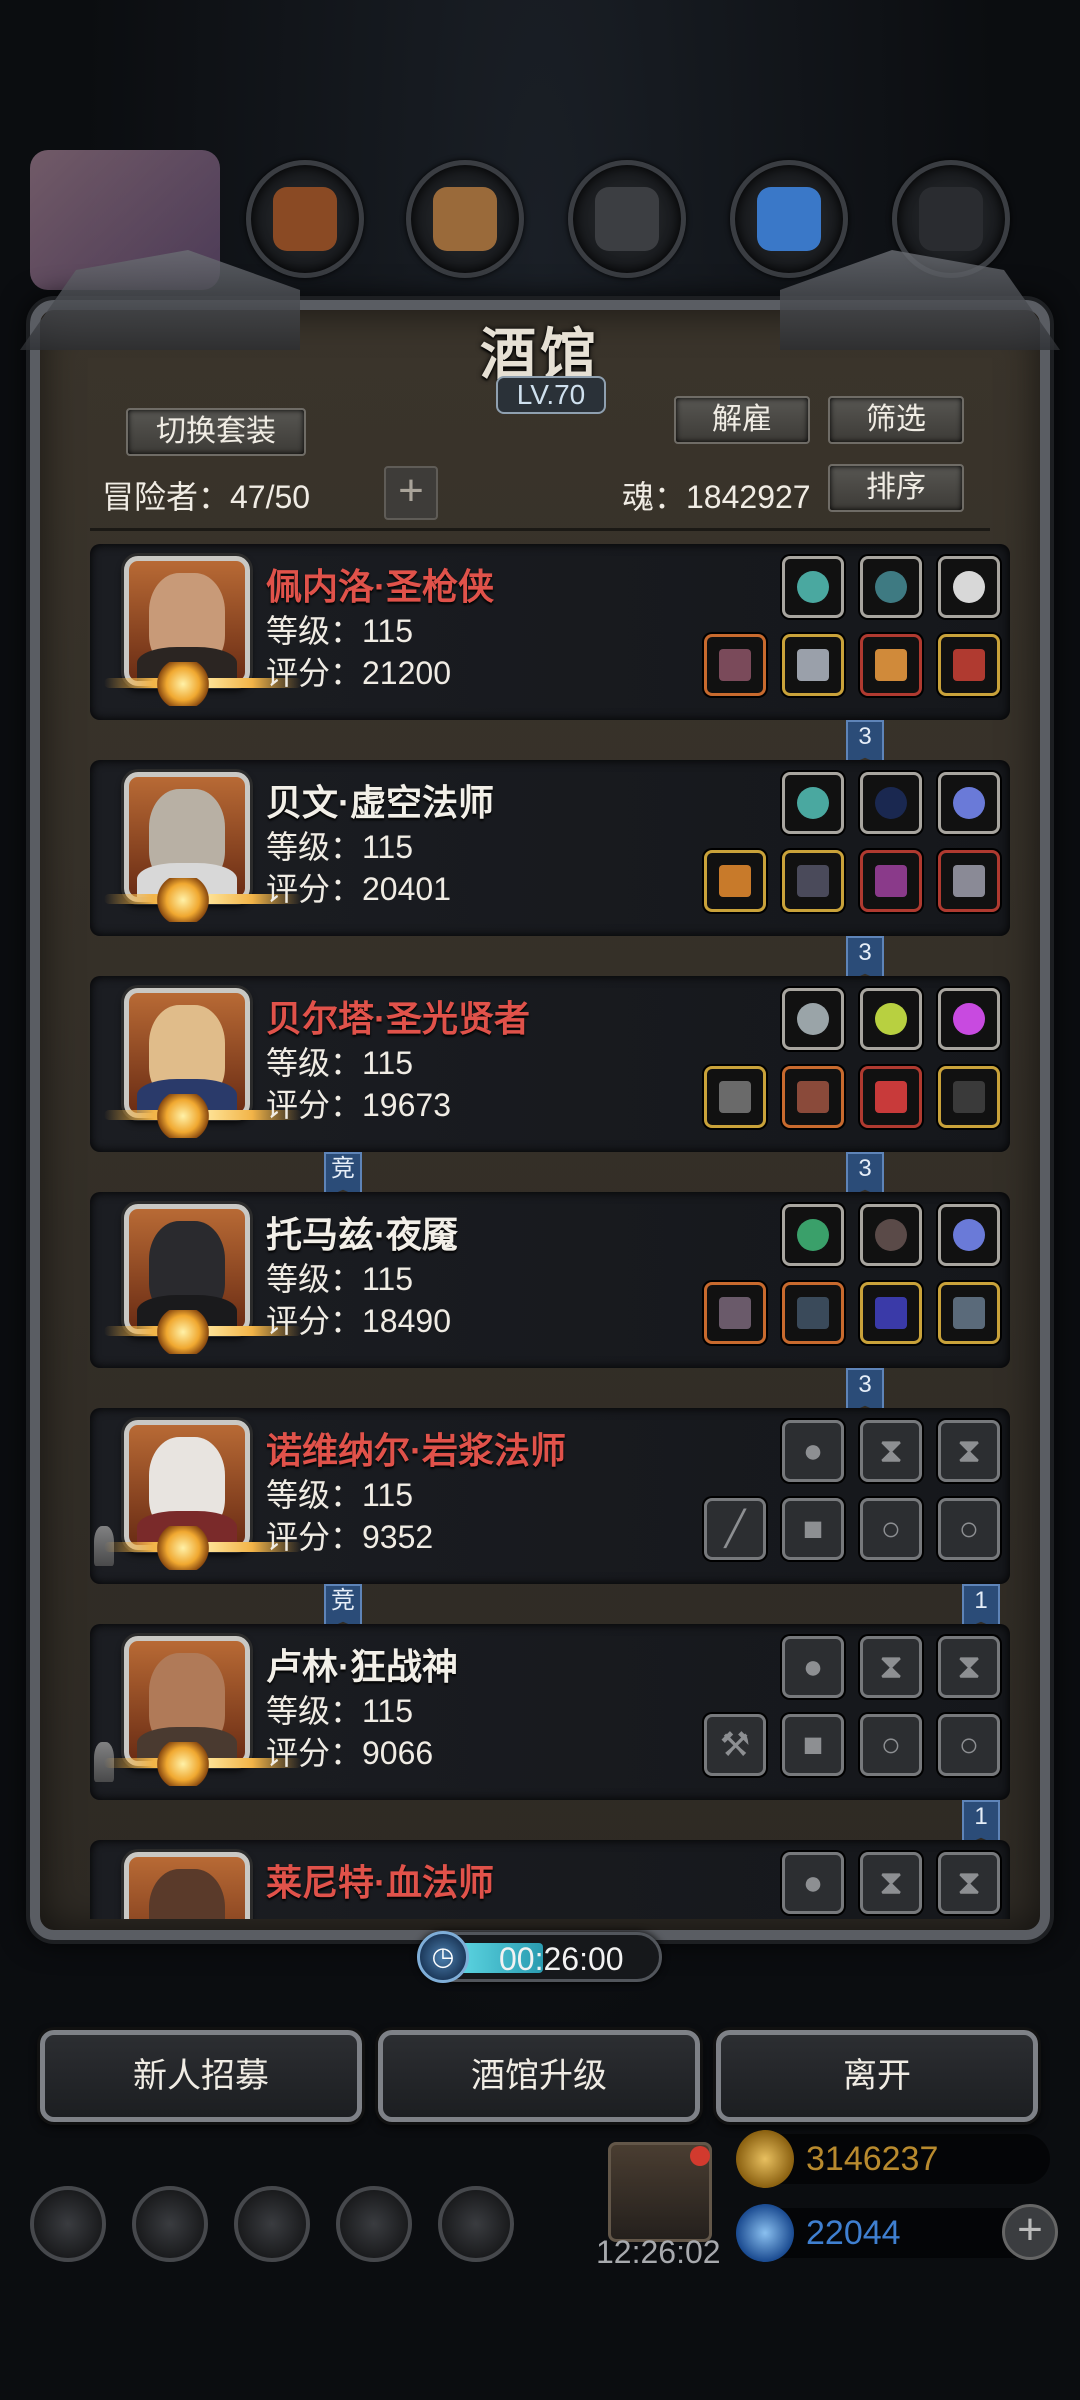 The height and width of the screenshot is (2400, 1080). Describe the element at coordinates (398, 1018) in the screenshot. I see `hero-name: 贝尔塔·圣光贤者` at that location.